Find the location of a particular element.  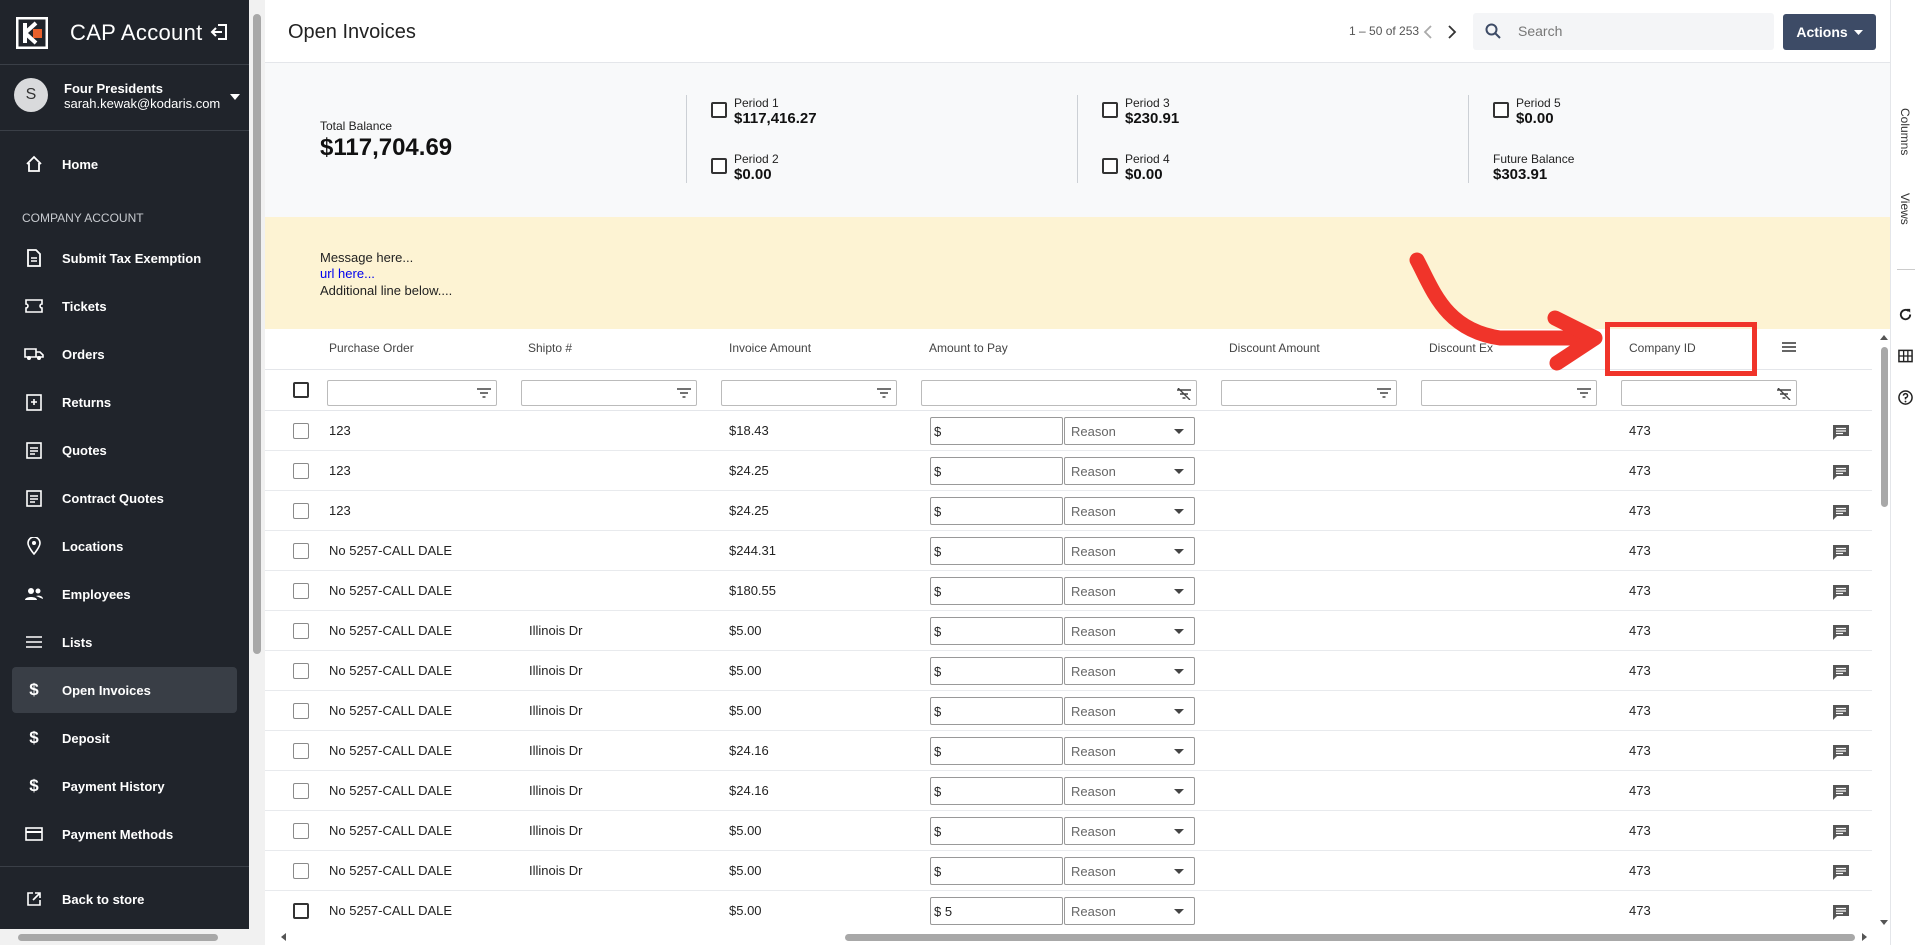

amount-to-pay-input: $ 5 is located at coordinates (996, 911).